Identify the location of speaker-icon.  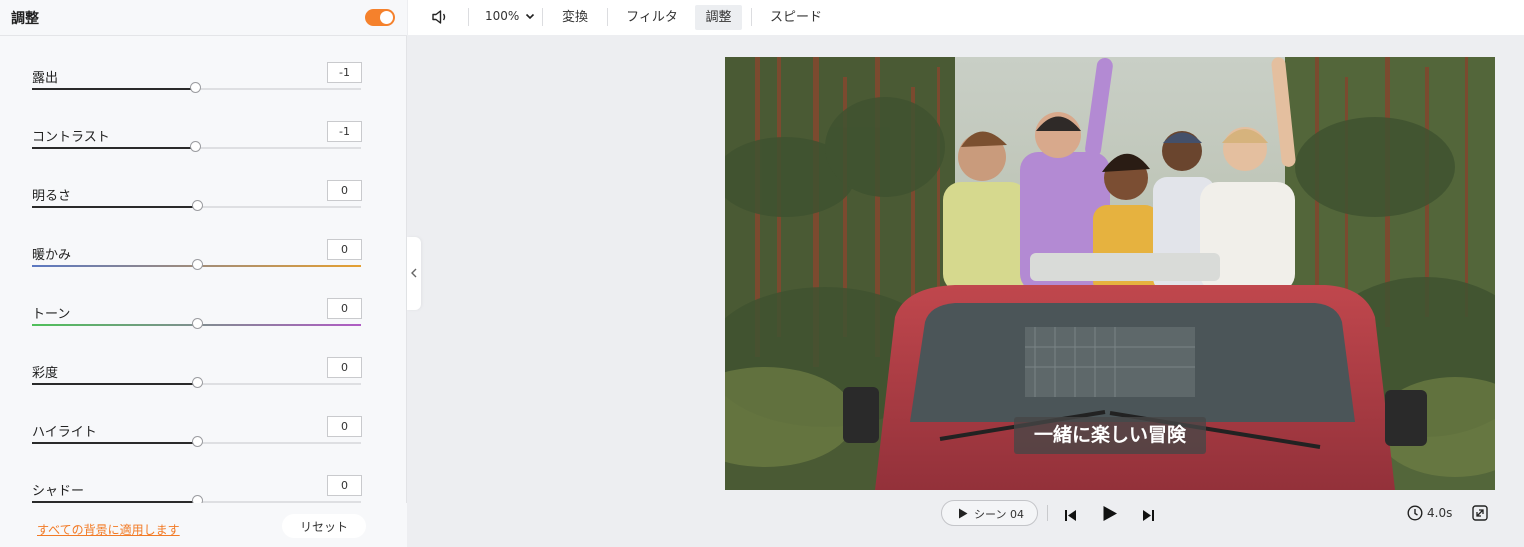
(440, 19).